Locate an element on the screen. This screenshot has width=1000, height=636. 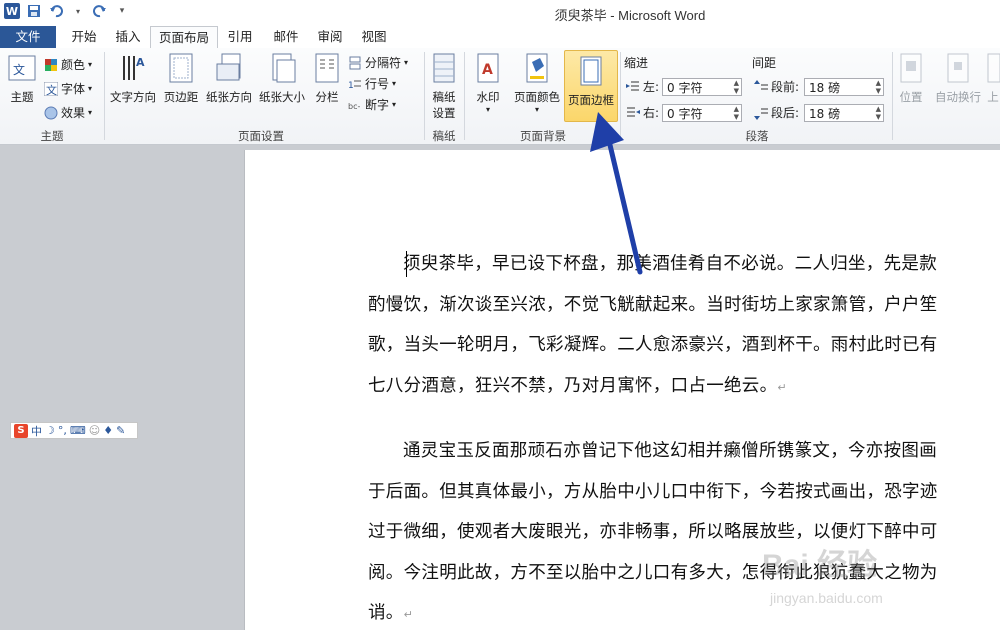
themes-icon: 文 is located at coordinates (22, 68).